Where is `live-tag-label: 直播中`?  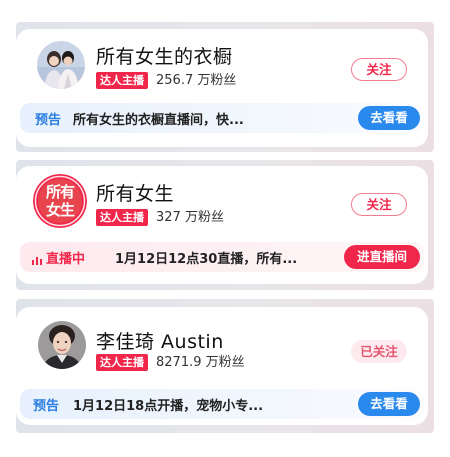 live-tag-label: 直播中 is located at coordinates (66, 259).